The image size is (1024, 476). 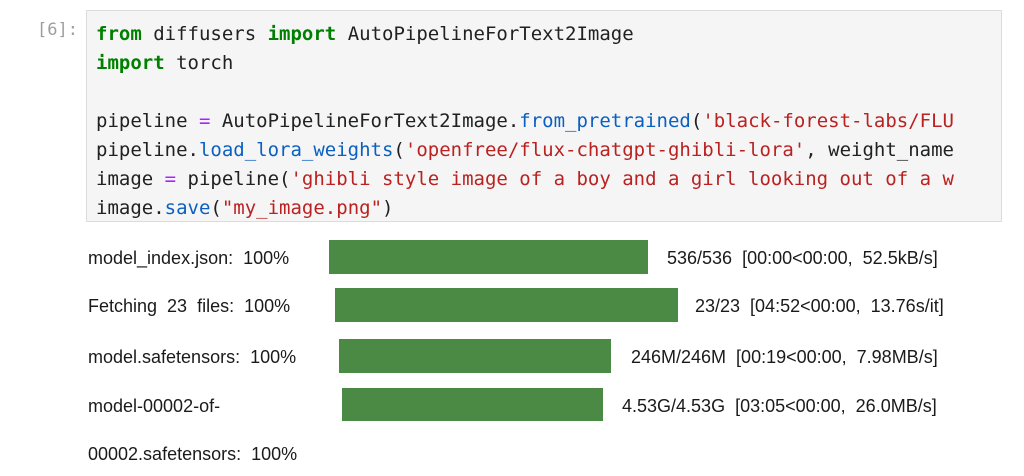 I want to click on progress-label: model_index.json: 100%, so click(x=189, y=258).